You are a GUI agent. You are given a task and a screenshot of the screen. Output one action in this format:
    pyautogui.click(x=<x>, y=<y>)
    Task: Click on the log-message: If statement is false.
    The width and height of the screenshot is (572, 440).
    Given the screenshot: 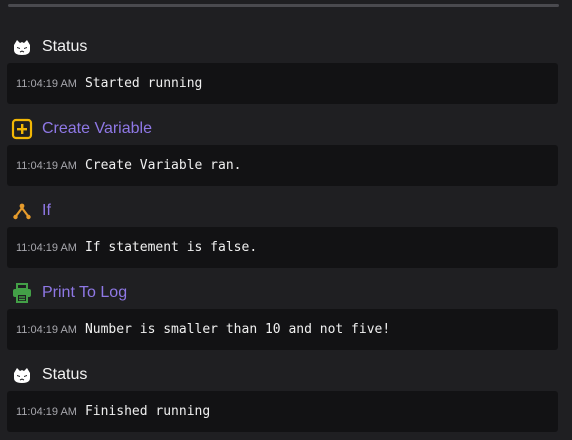 What is the action you would take?
    pyautogui.click(x=171, y=247)
    